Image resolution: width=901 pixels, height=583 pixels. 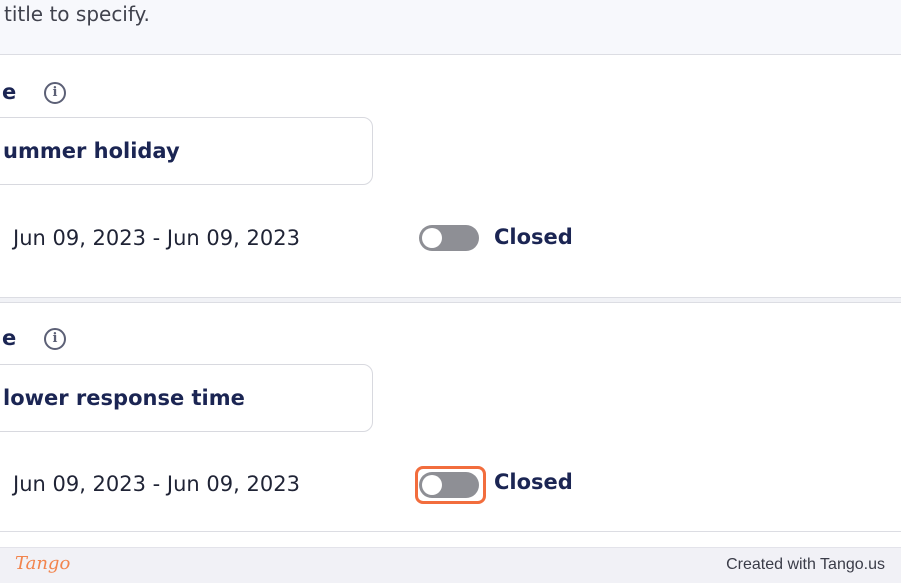 What do you see at coordinates (9, 338) in the screenshot?
I see `entry-2-title-label: e` at bounding box center [9, 338].